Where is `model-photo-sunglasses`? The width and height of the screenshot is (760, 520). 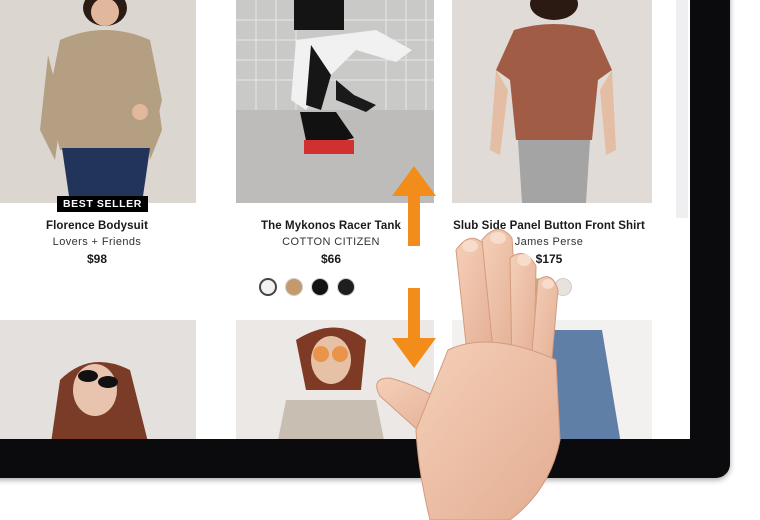 model-photo-sunglasses is located at coordinates (98, 379).